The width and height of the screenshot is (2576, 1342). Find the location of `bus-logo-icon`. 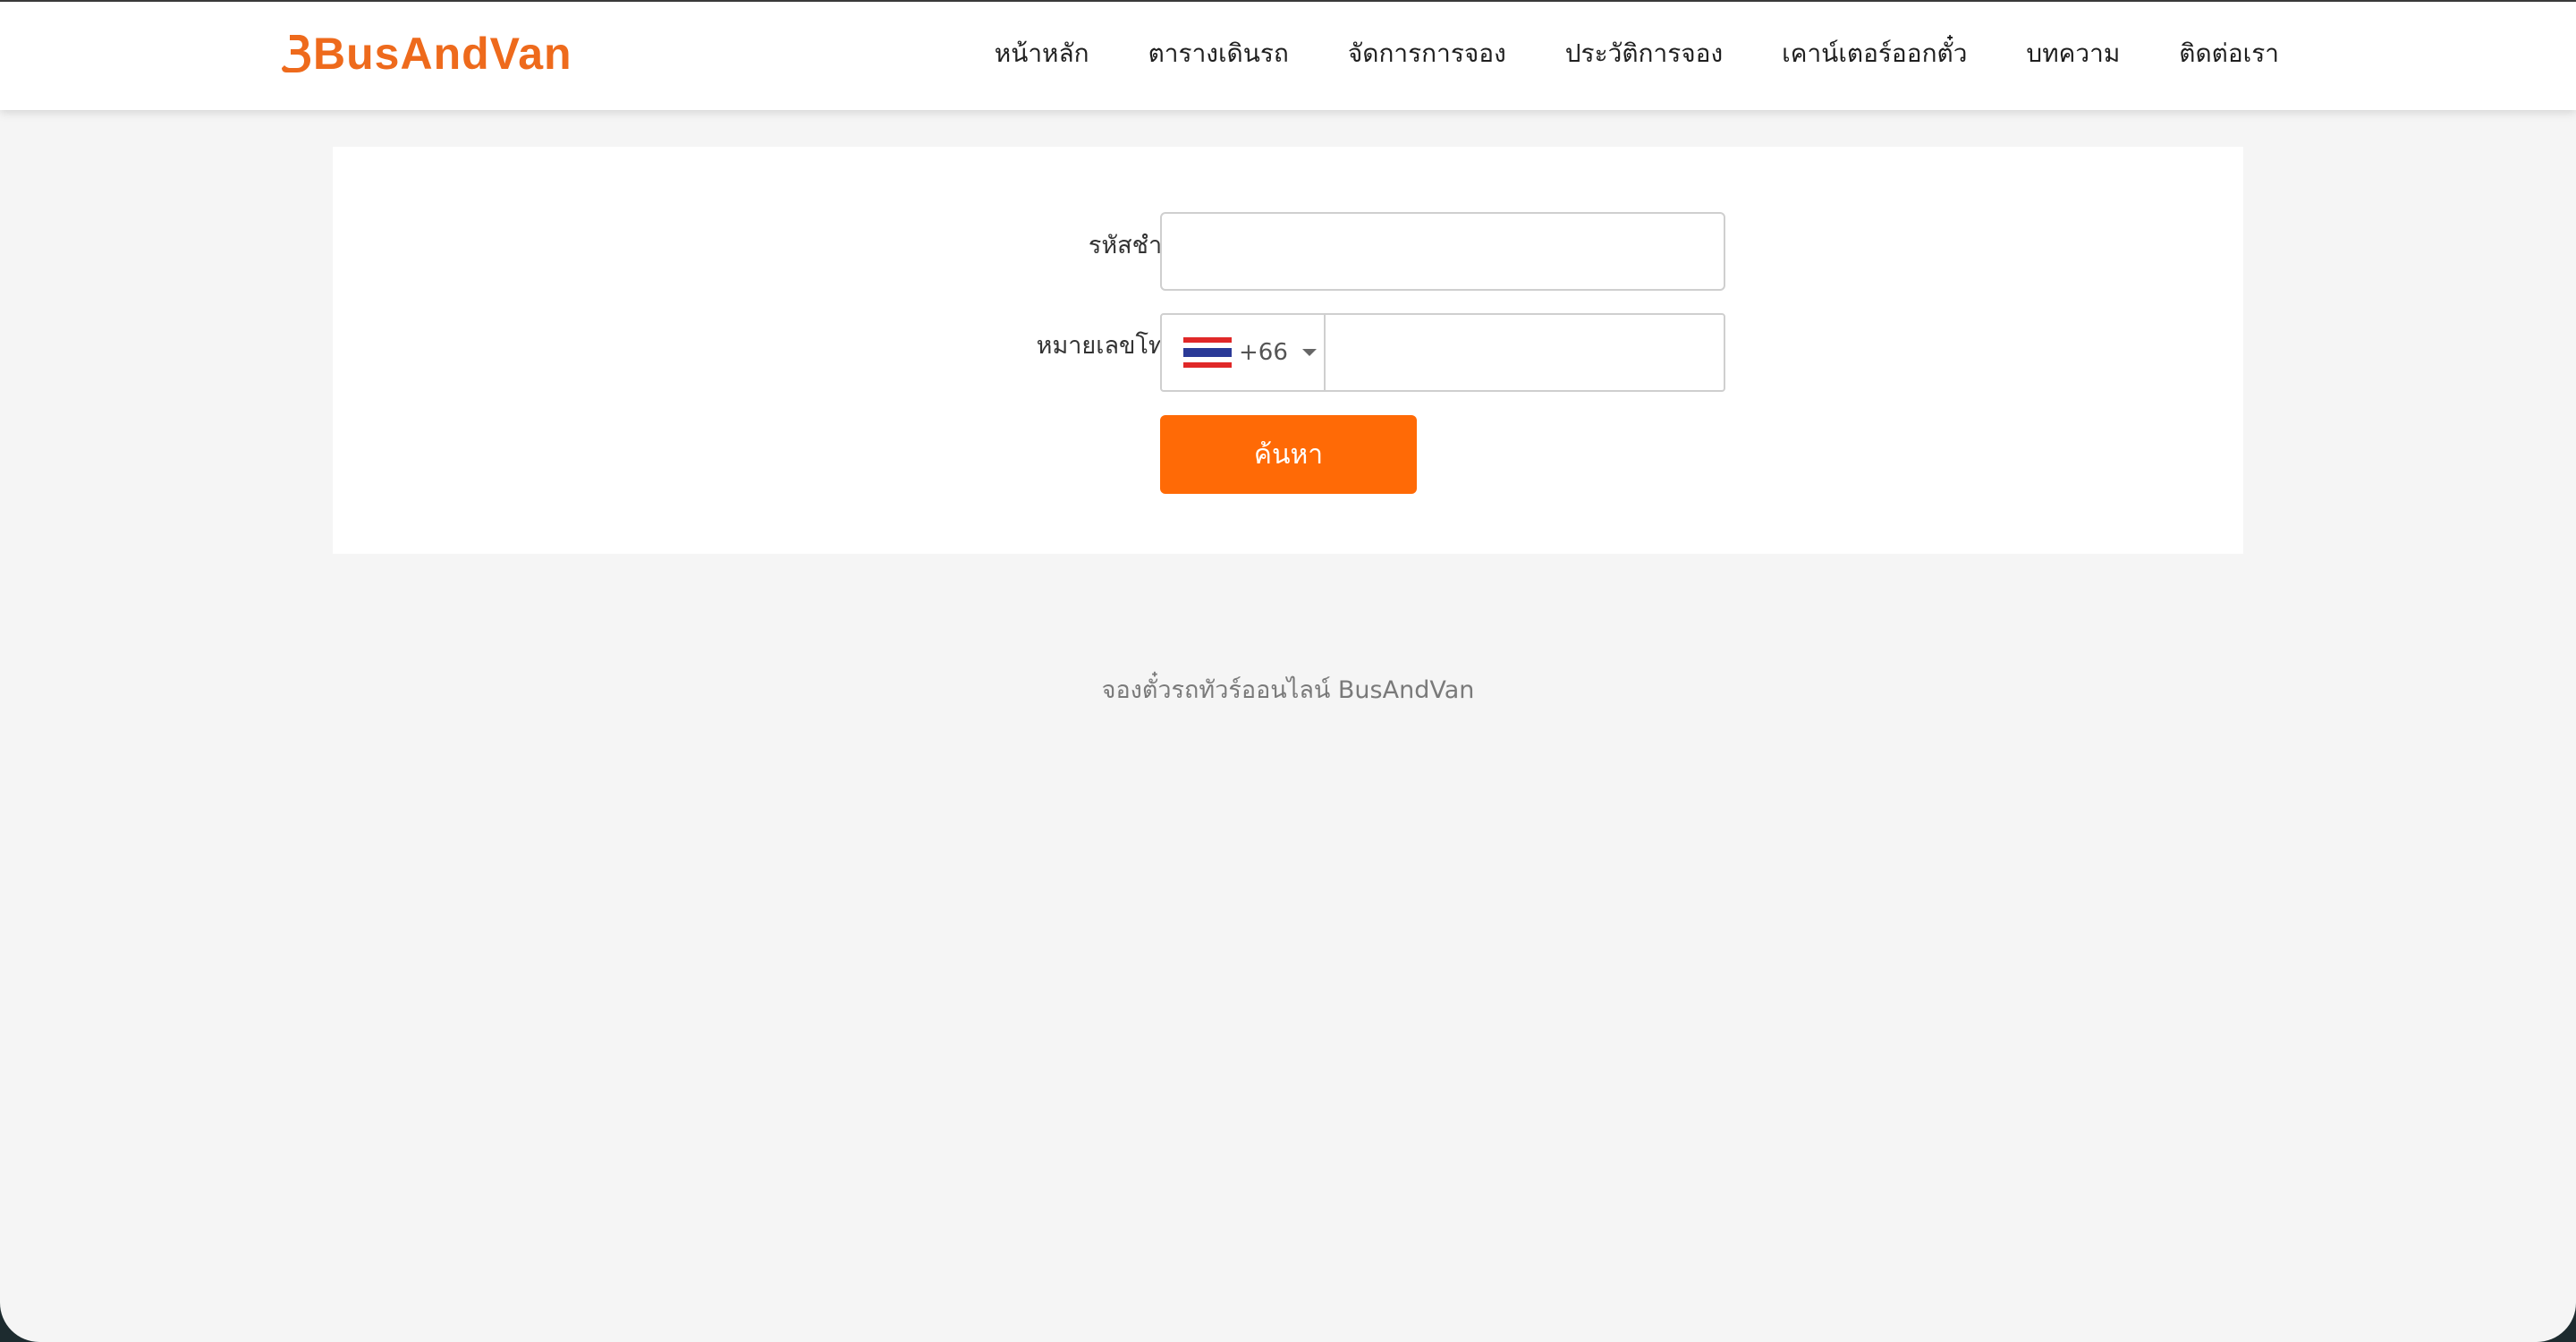

bus-logo-icon is located at coordinates (296, 54).